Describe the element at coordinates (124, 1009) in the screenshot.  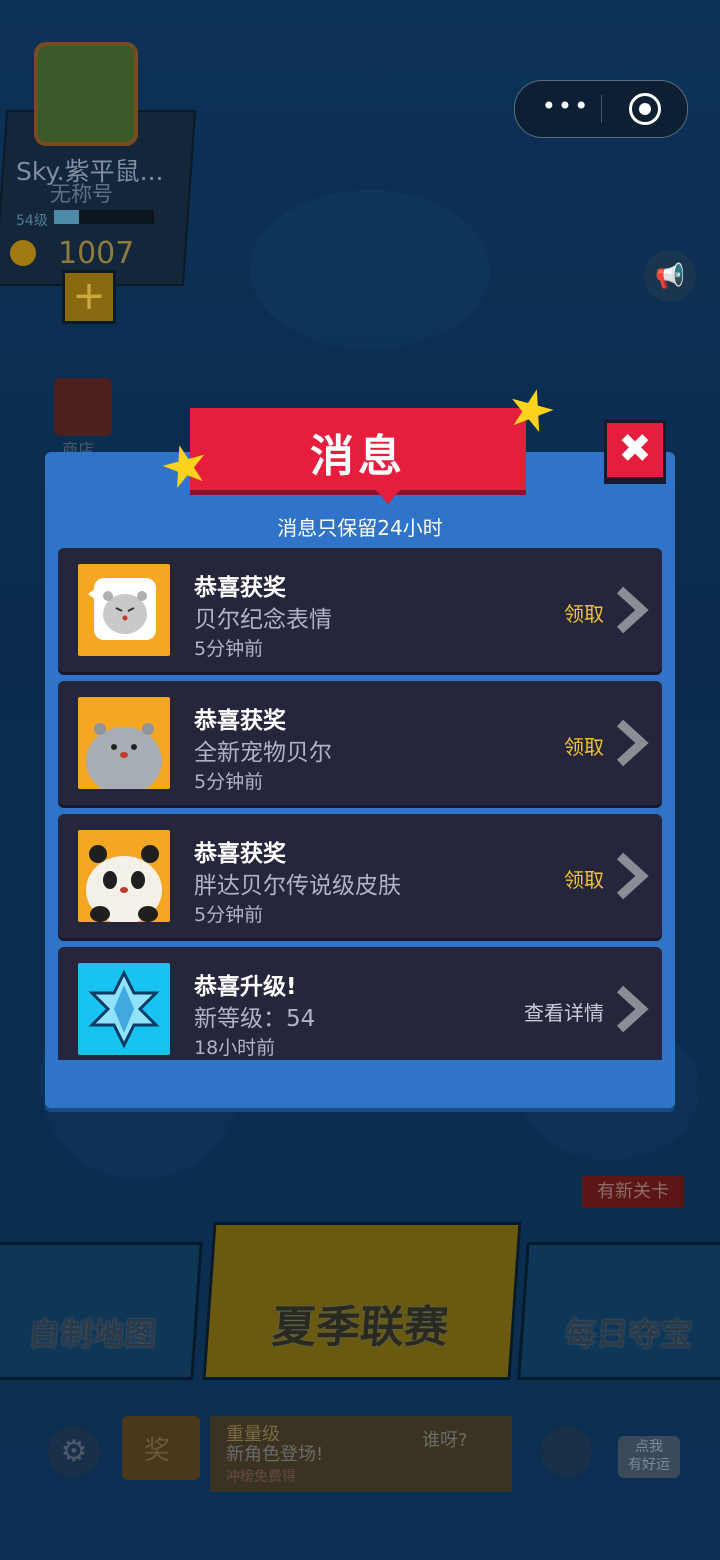
I see `star-crystal-icon` at that location.